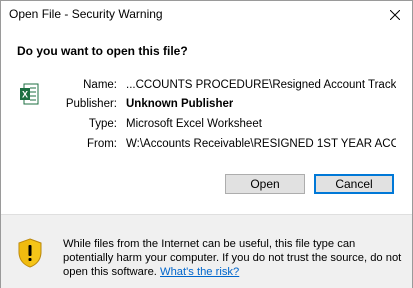 Image resolution: width=413 pixels, height=288 pixels. I want to click on title-bar: Open File - Security Warning, so click(206, 16).